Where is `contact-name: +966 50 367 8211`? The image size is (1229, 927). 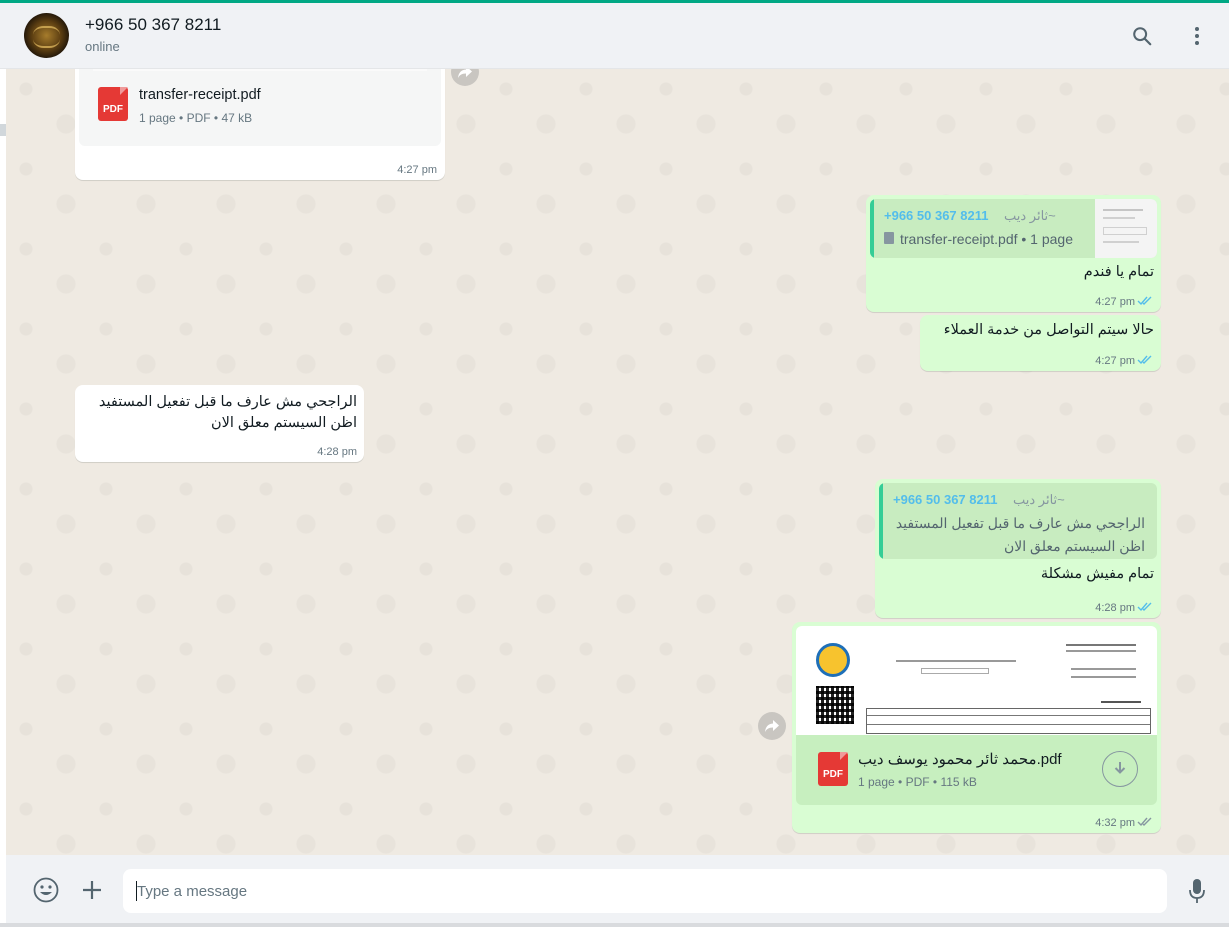 contact-name: +966 50 367 8211 is located at coordinates (153, 25).